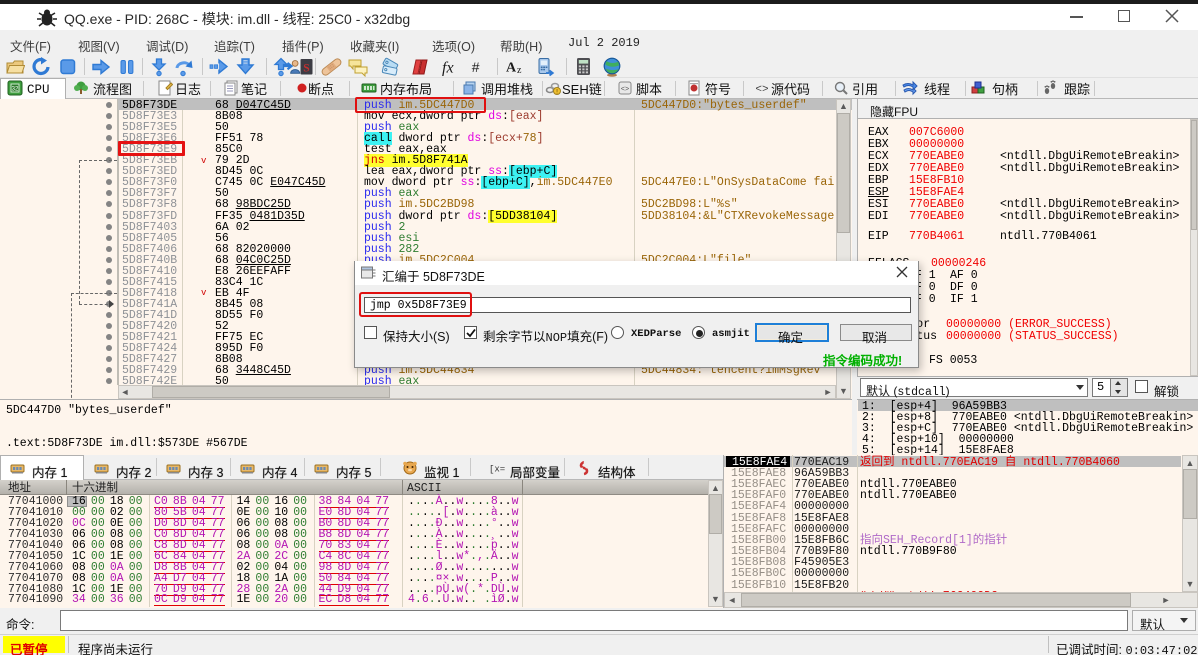  What do you see at coordinates (448, 68) in the screenshot?
I see `svg-text: fx` at bounding box center [448, 68].